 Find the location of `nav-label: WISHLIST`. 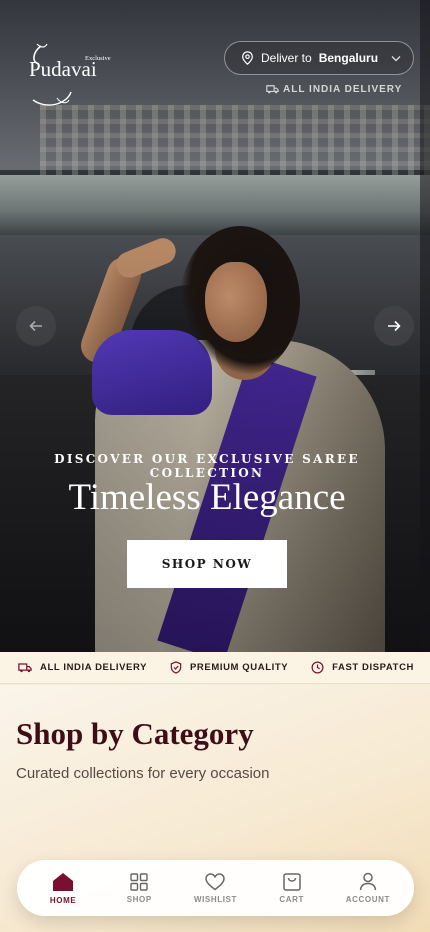

nav-label: WISHLIST is located at coordinates (215, 899).